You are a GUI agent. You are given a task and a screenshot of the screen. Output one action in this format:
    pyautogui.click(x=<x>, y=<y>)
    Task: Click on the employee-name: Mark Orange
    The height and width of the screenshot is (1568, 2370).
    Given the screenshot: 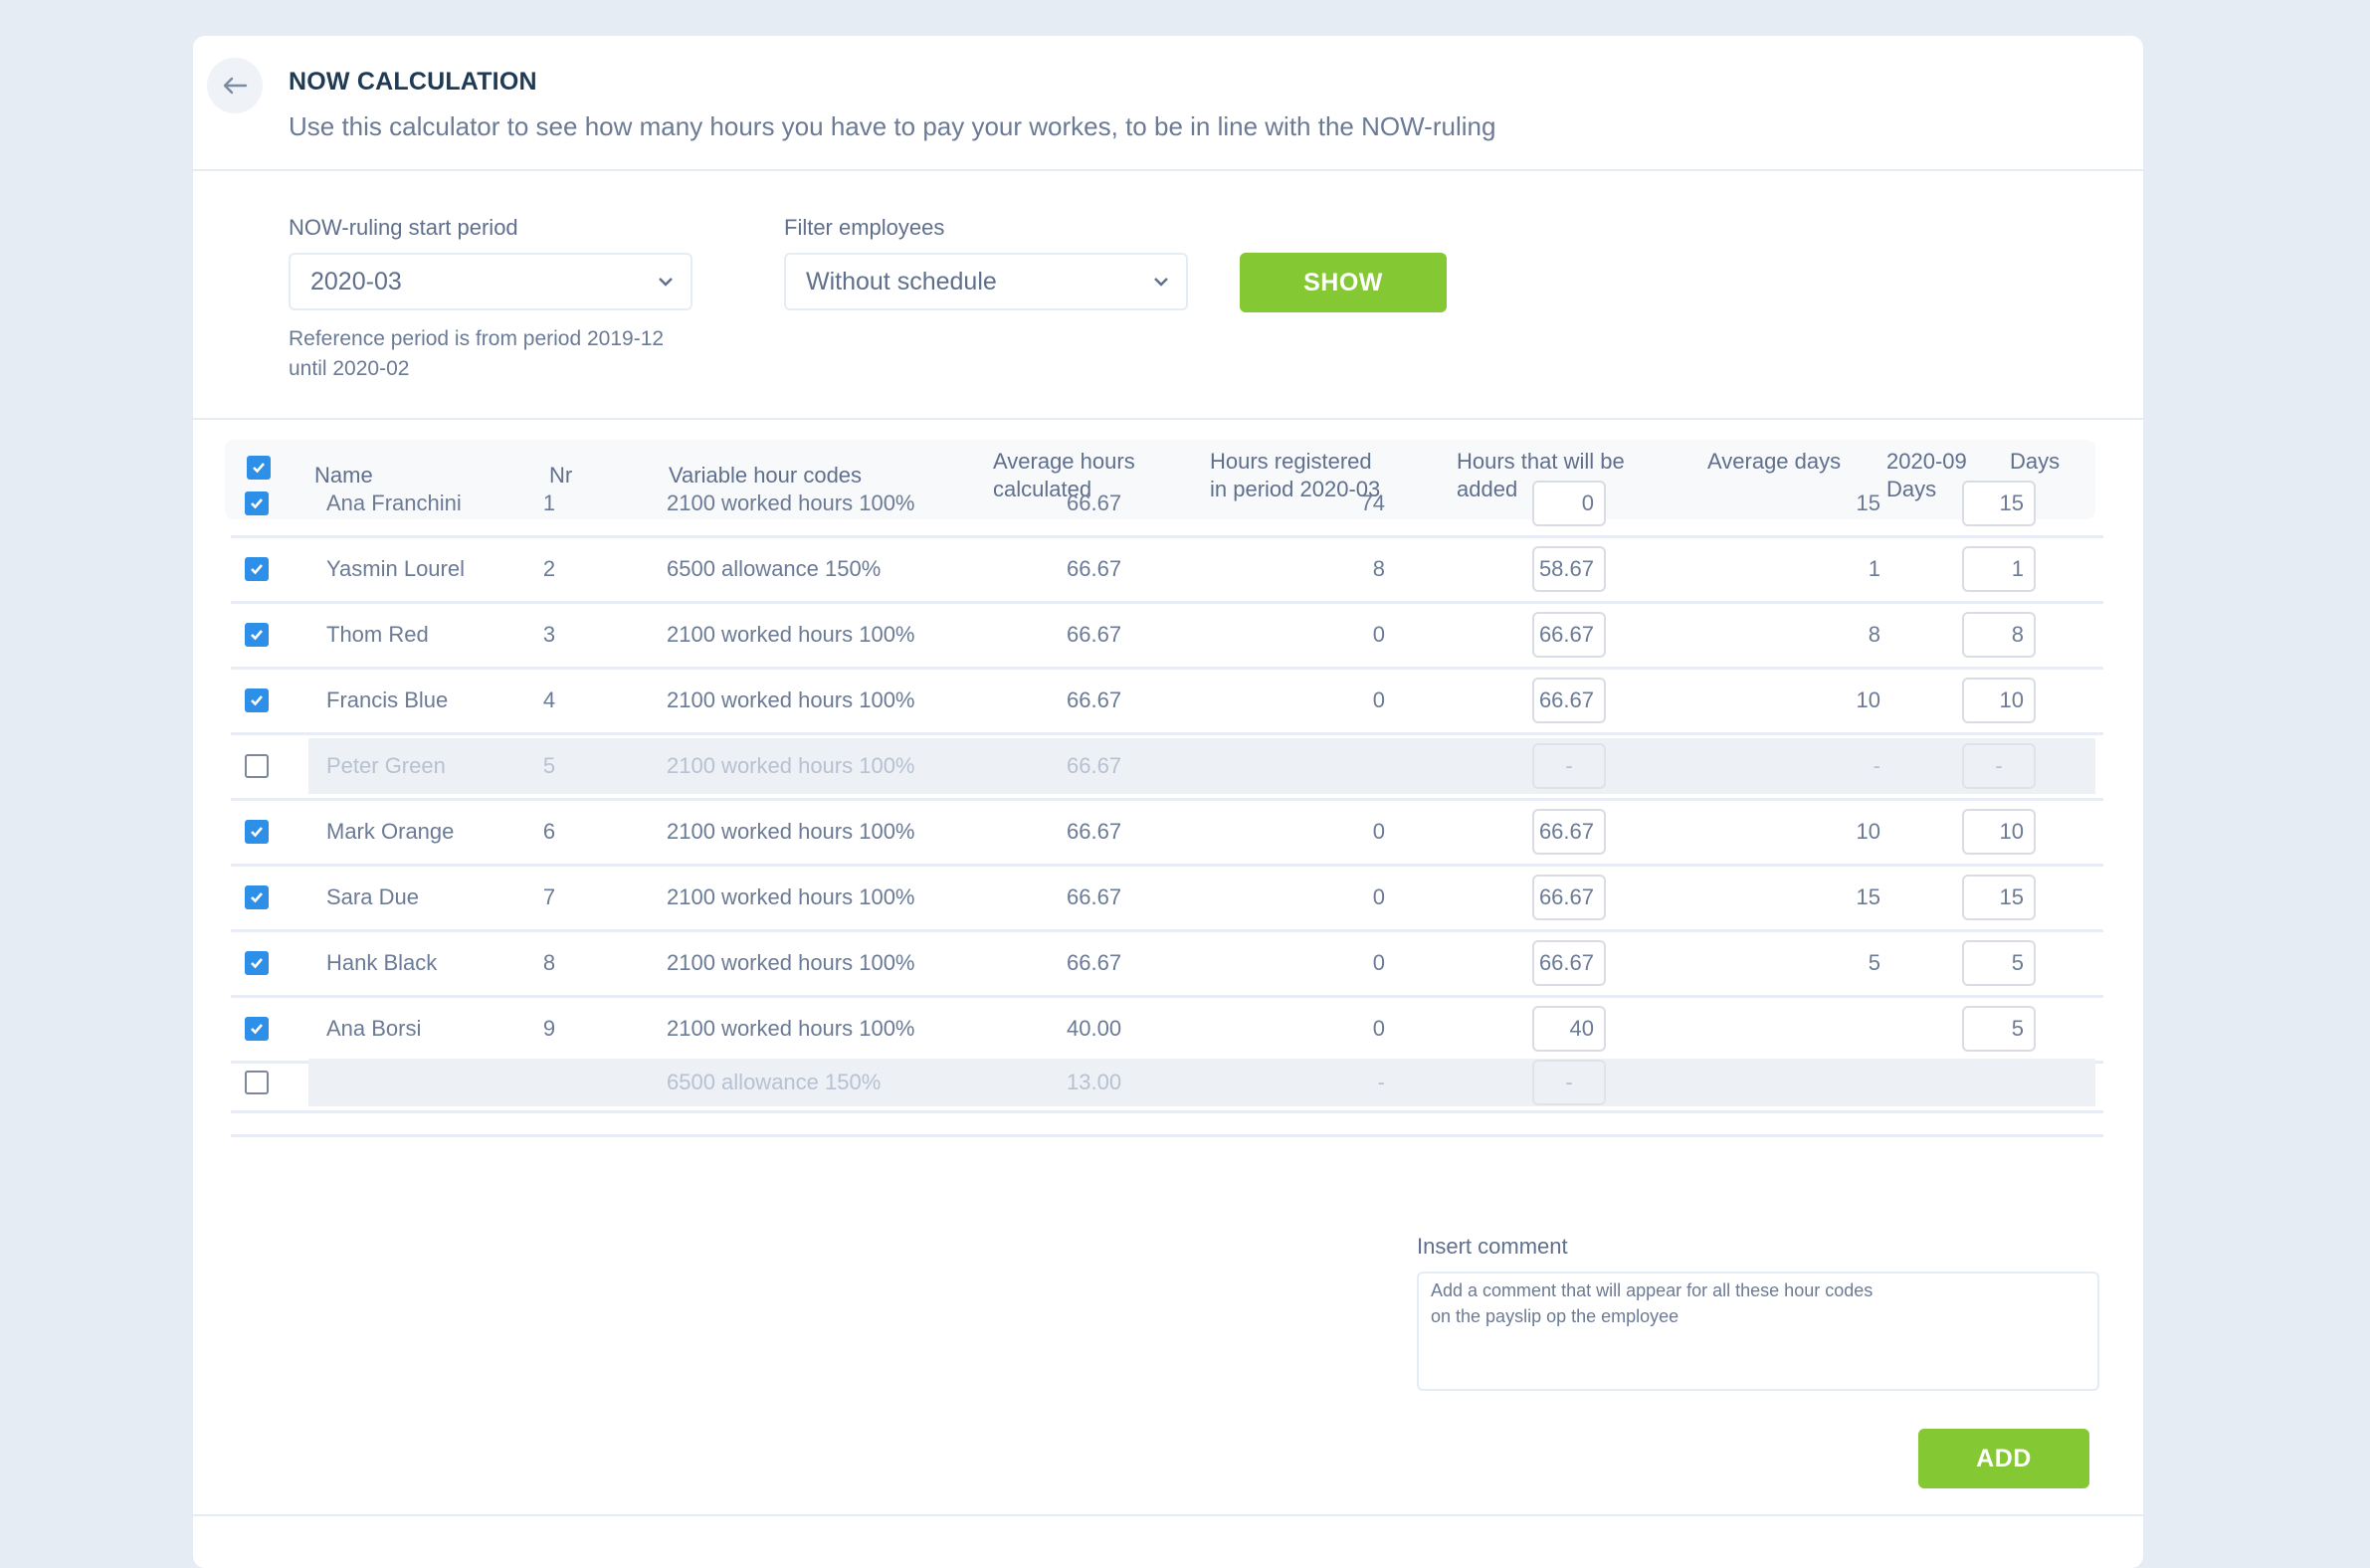 What is the action you would take?
    pyautogui.click(x=390, y=831)
    